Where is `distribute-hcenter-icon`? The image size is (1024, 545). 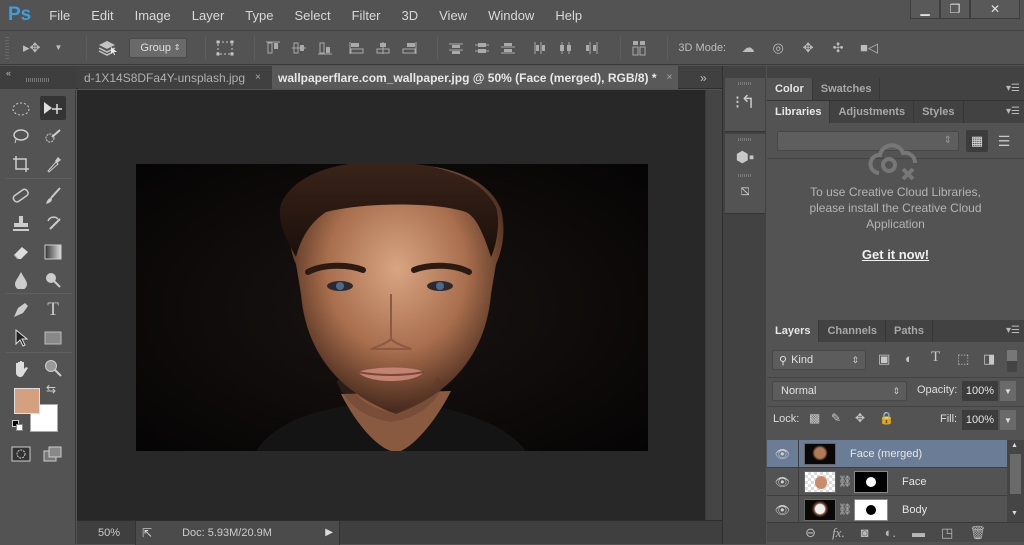 distribute-hcenter-icon is located at coordinates (566, 48).